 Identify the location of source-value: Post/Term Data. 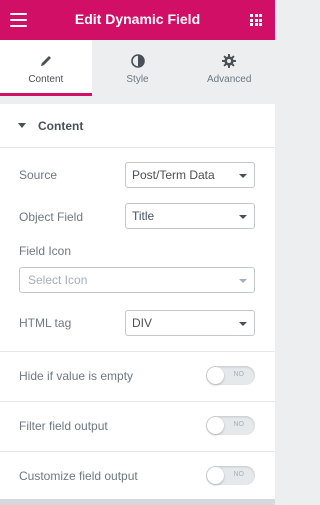
(173, 175).